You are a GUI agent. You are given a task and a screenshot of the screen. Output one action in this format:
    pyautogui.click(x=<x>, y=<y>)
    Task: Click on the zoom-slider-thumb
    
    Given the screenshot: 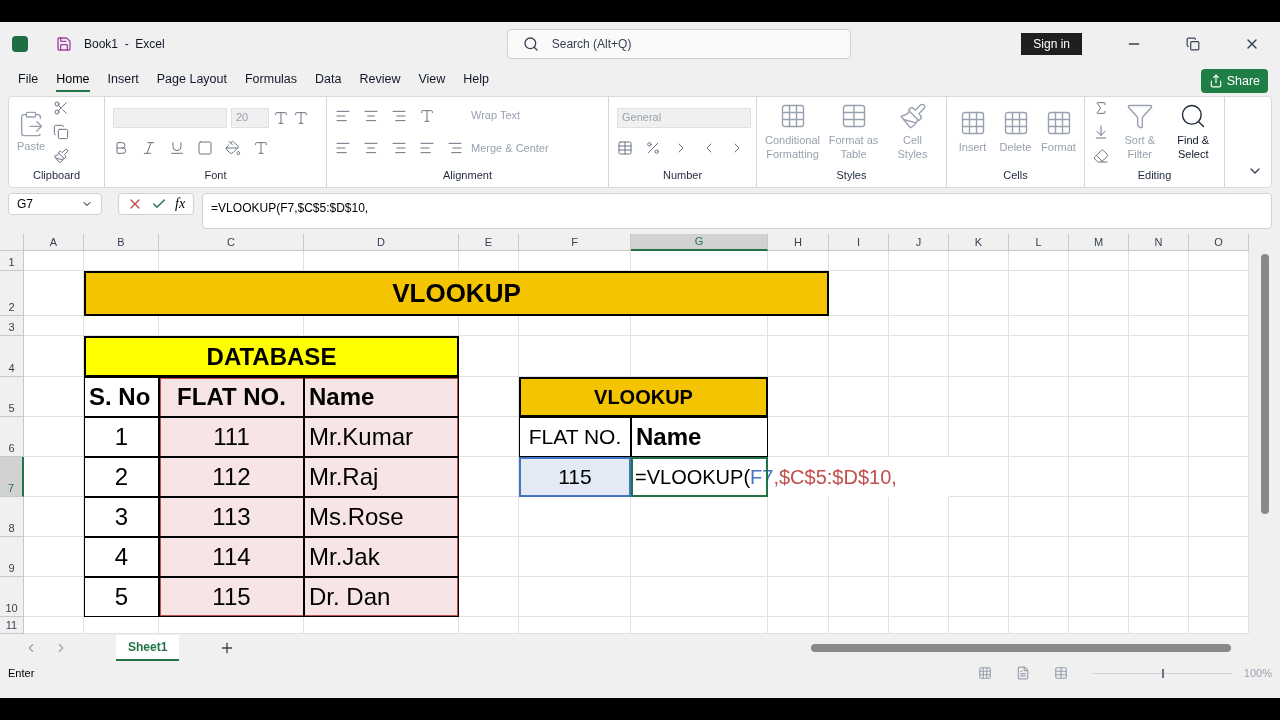 What is the action you would take?
    pyautogui.click(x=1162, y=673)
    